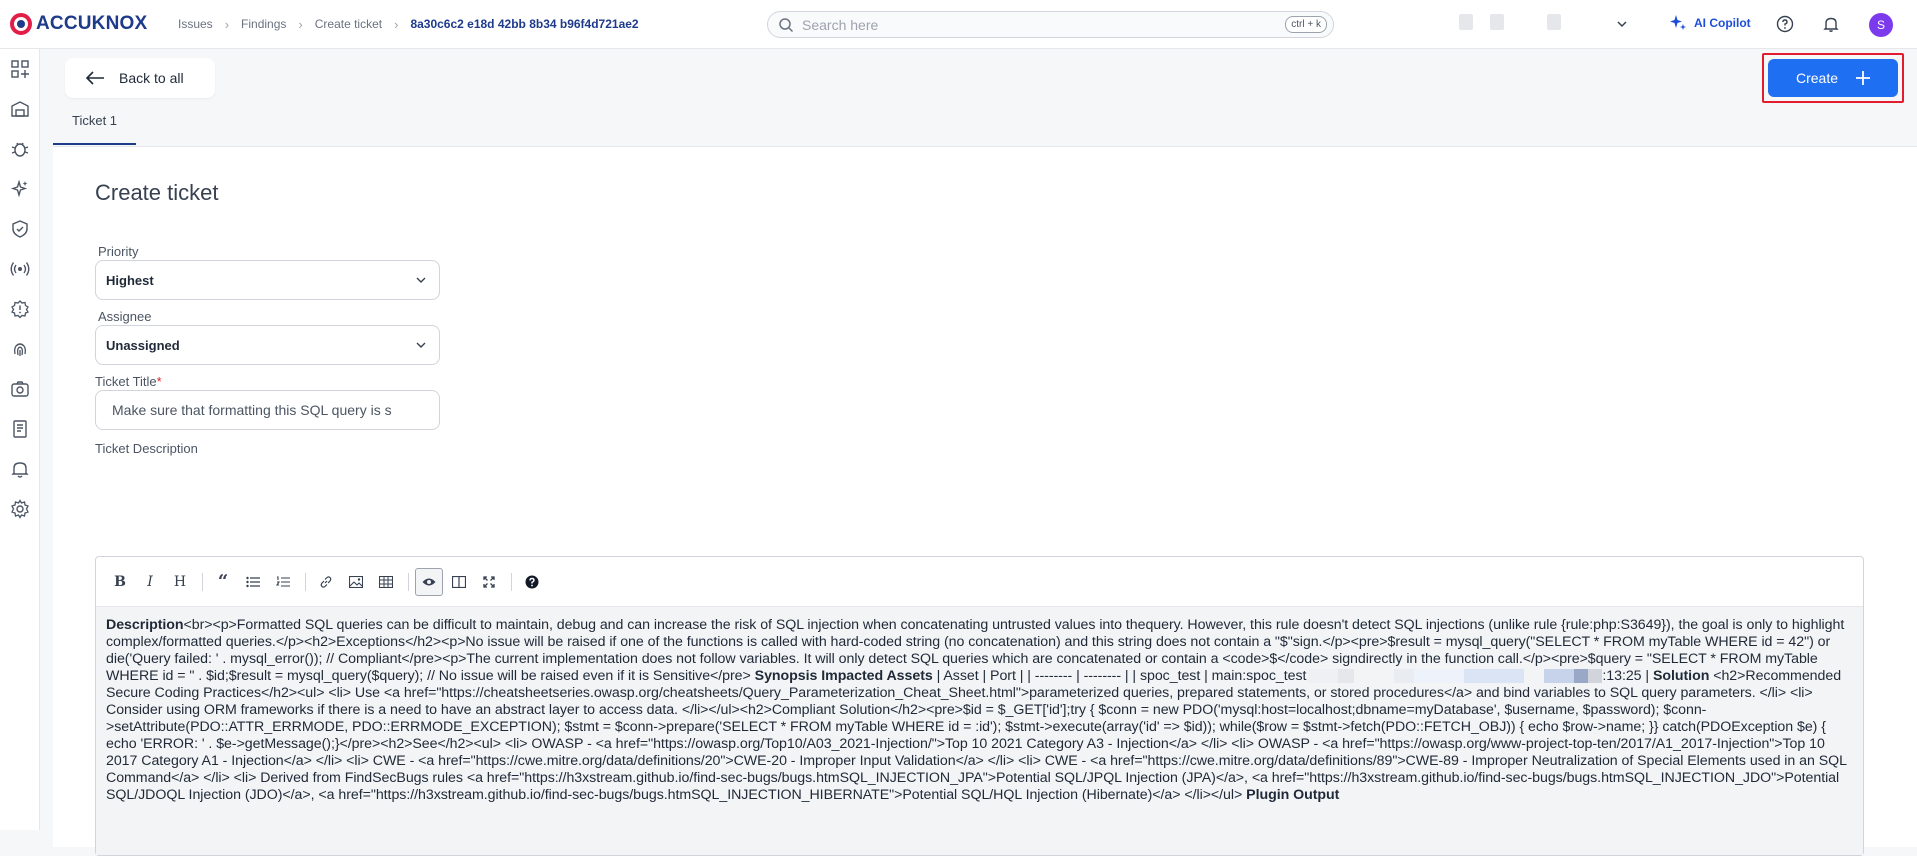  I want to click on search-input, so click(1044, 24).